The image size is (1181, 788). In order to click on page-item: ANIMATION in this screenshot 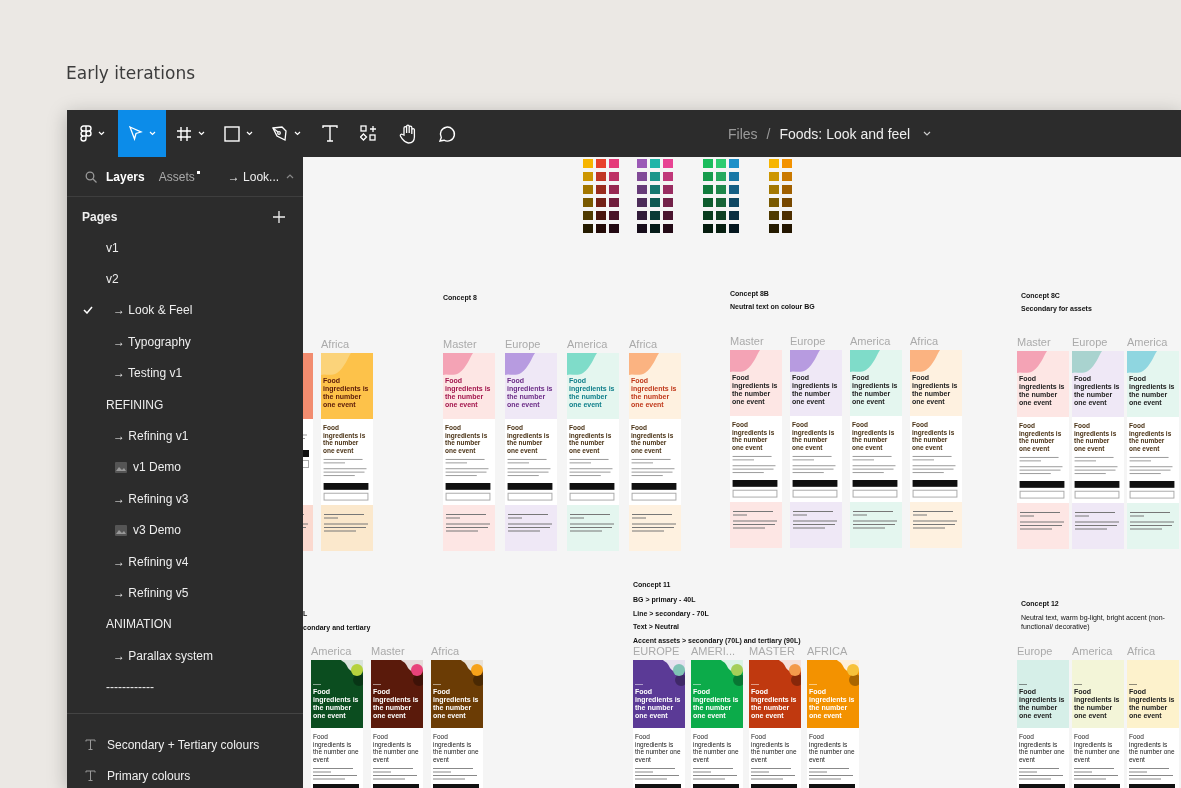, I will do `click(185, 624)`.